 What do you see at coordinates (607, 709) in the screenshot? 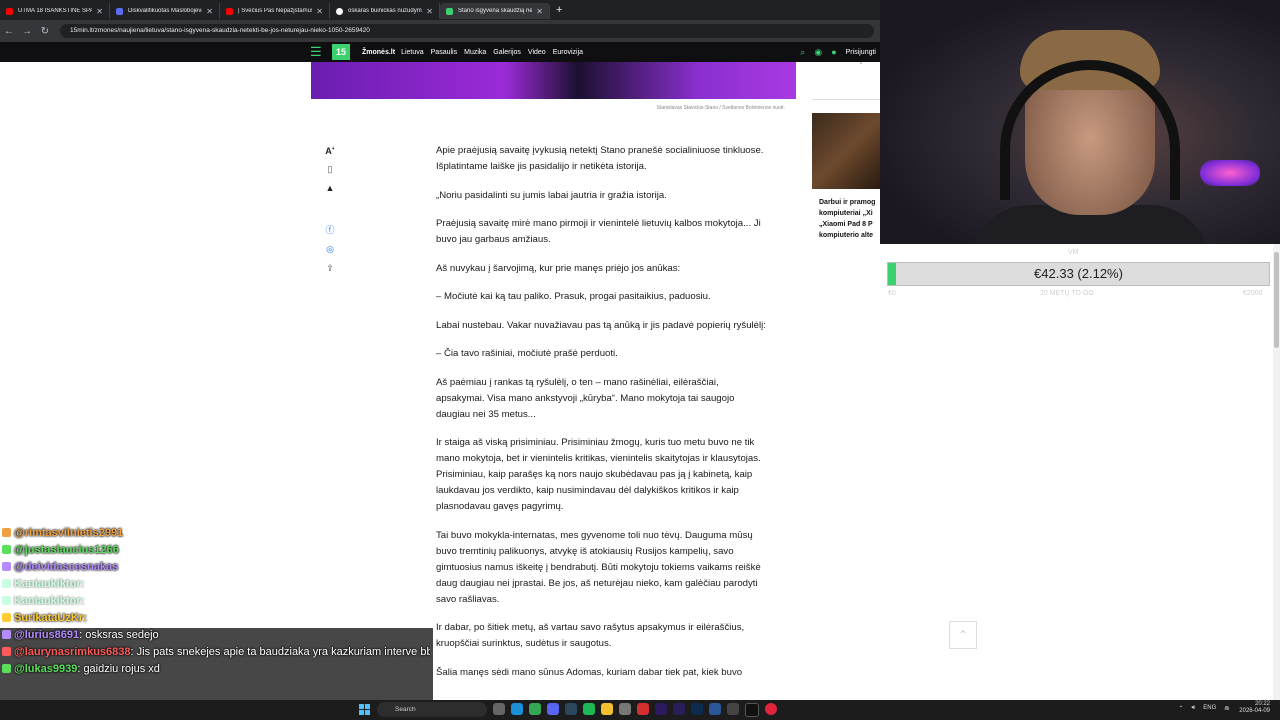
I see `explorer-icon` at bounding box center [607, 709].